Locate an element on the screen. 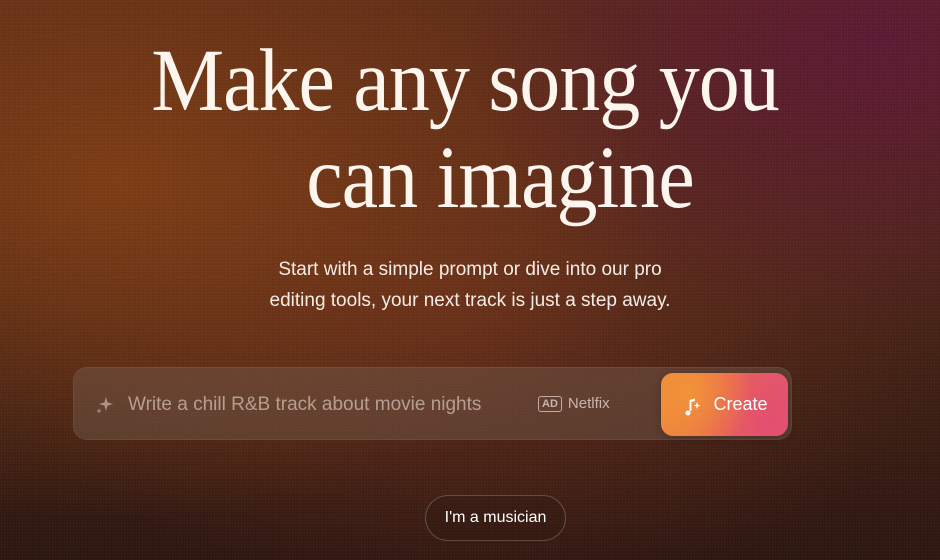 Image resolution: width=940 pixels, height=560 pixels. musician-button: I'm a musician is located at coordinates (495, 518).